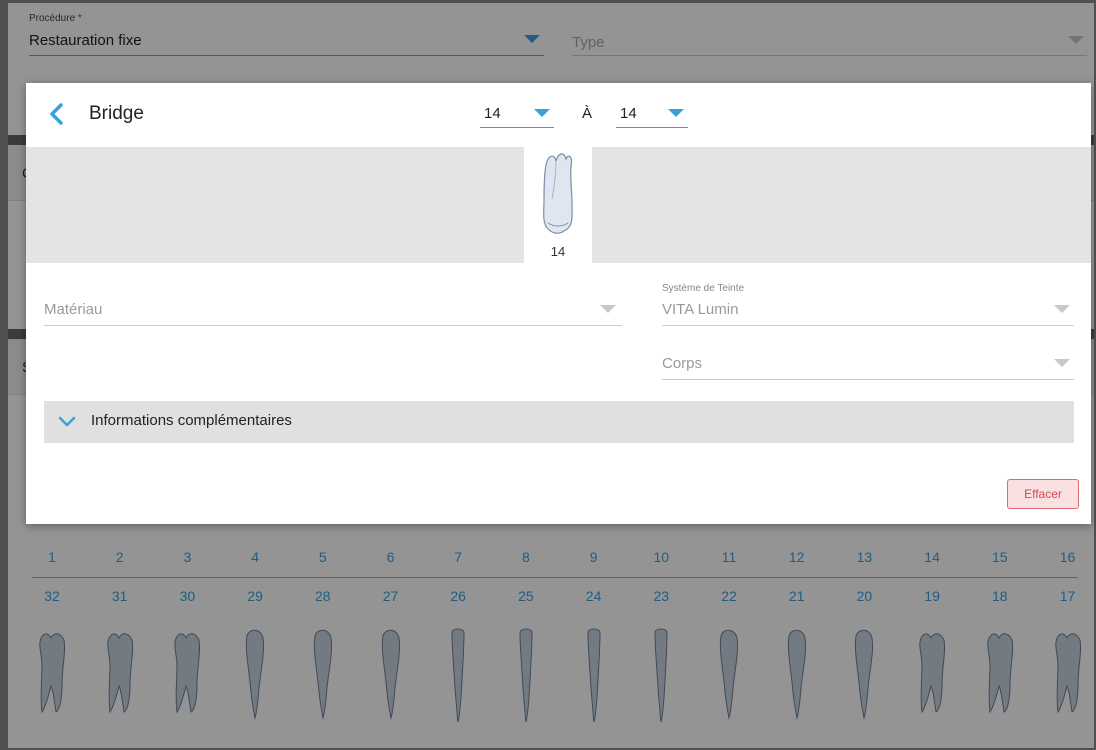  Describe the element at coordinates (700, 309) in the screenshot. I see `shade-system-select: VITA Lumin` at that location.